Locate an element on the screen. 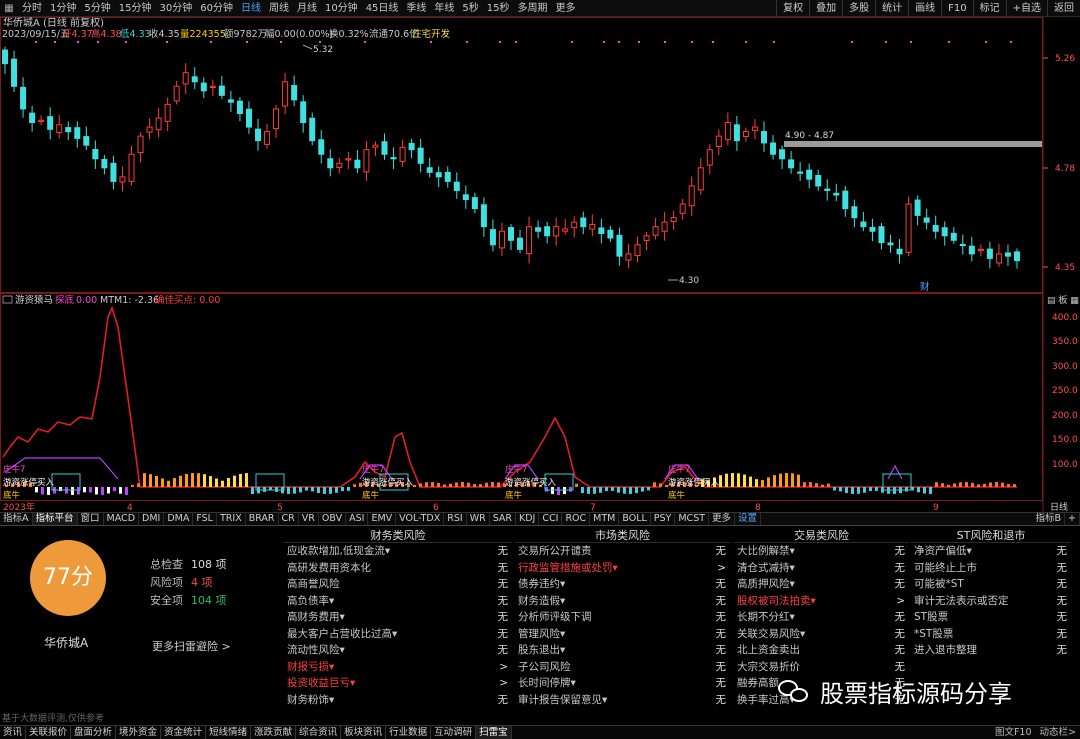  risk-row: 流动性风险▾ 无 is located at coordinates (398, 650).